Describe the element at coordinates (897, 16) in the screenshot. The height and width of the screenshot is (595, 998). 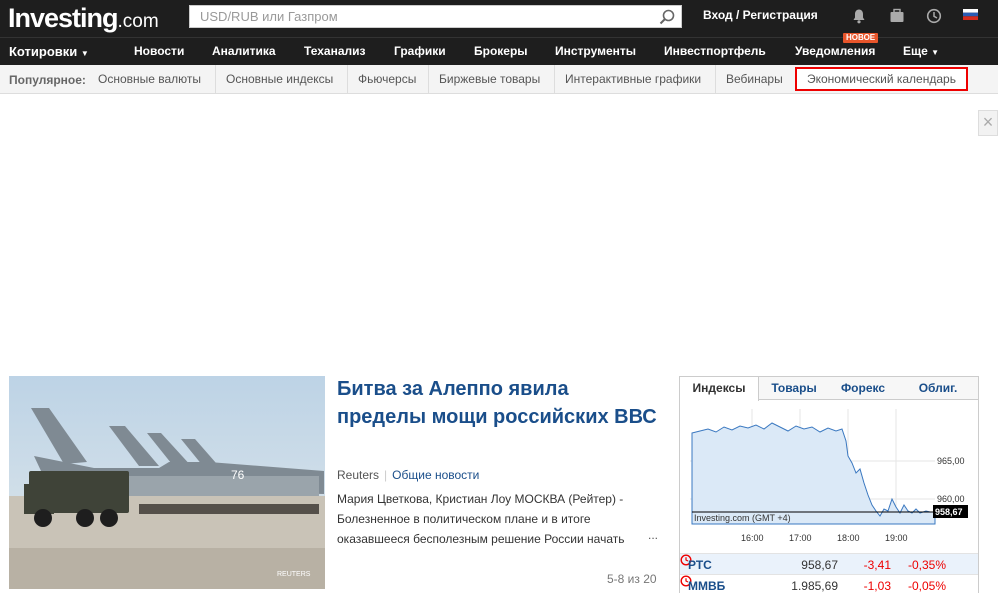
I see `briefcase-icon` at that location.